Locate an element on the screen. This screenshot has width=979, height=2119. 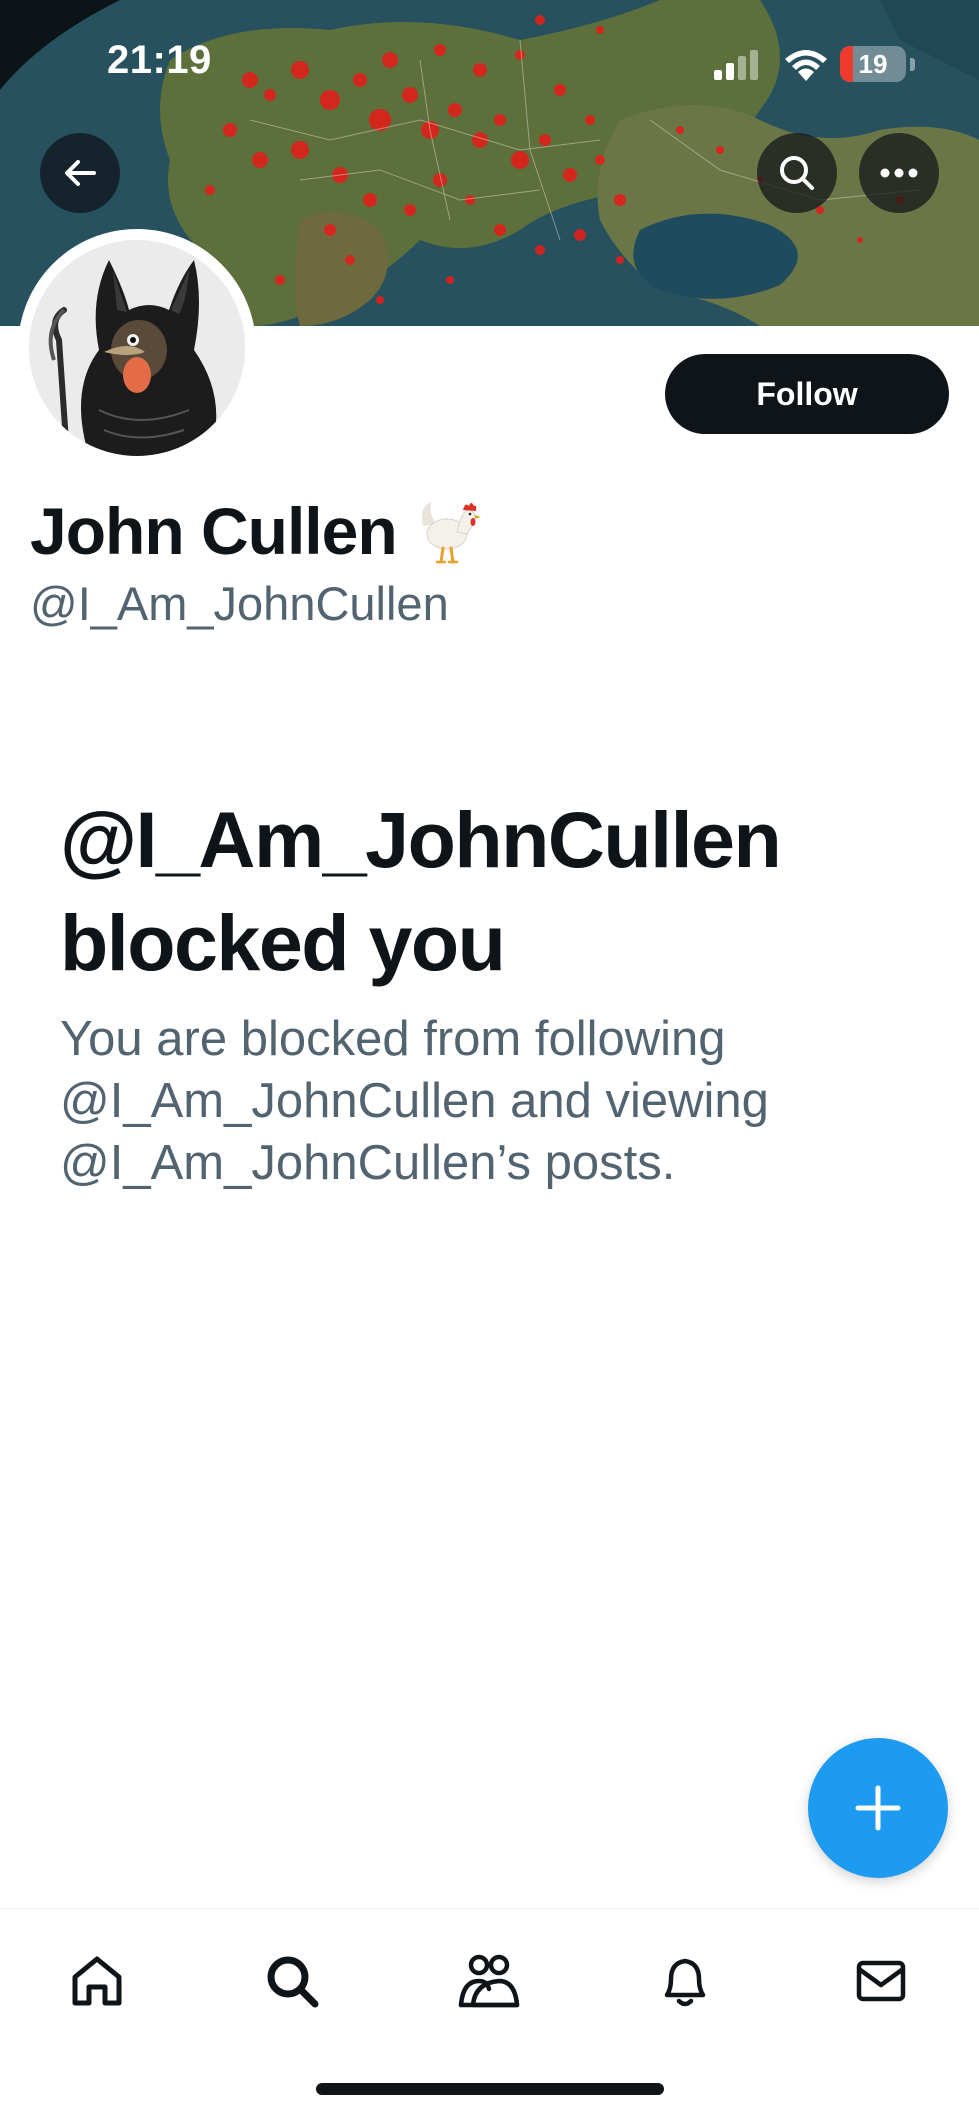
back-button is located at coordinates (80, 173).